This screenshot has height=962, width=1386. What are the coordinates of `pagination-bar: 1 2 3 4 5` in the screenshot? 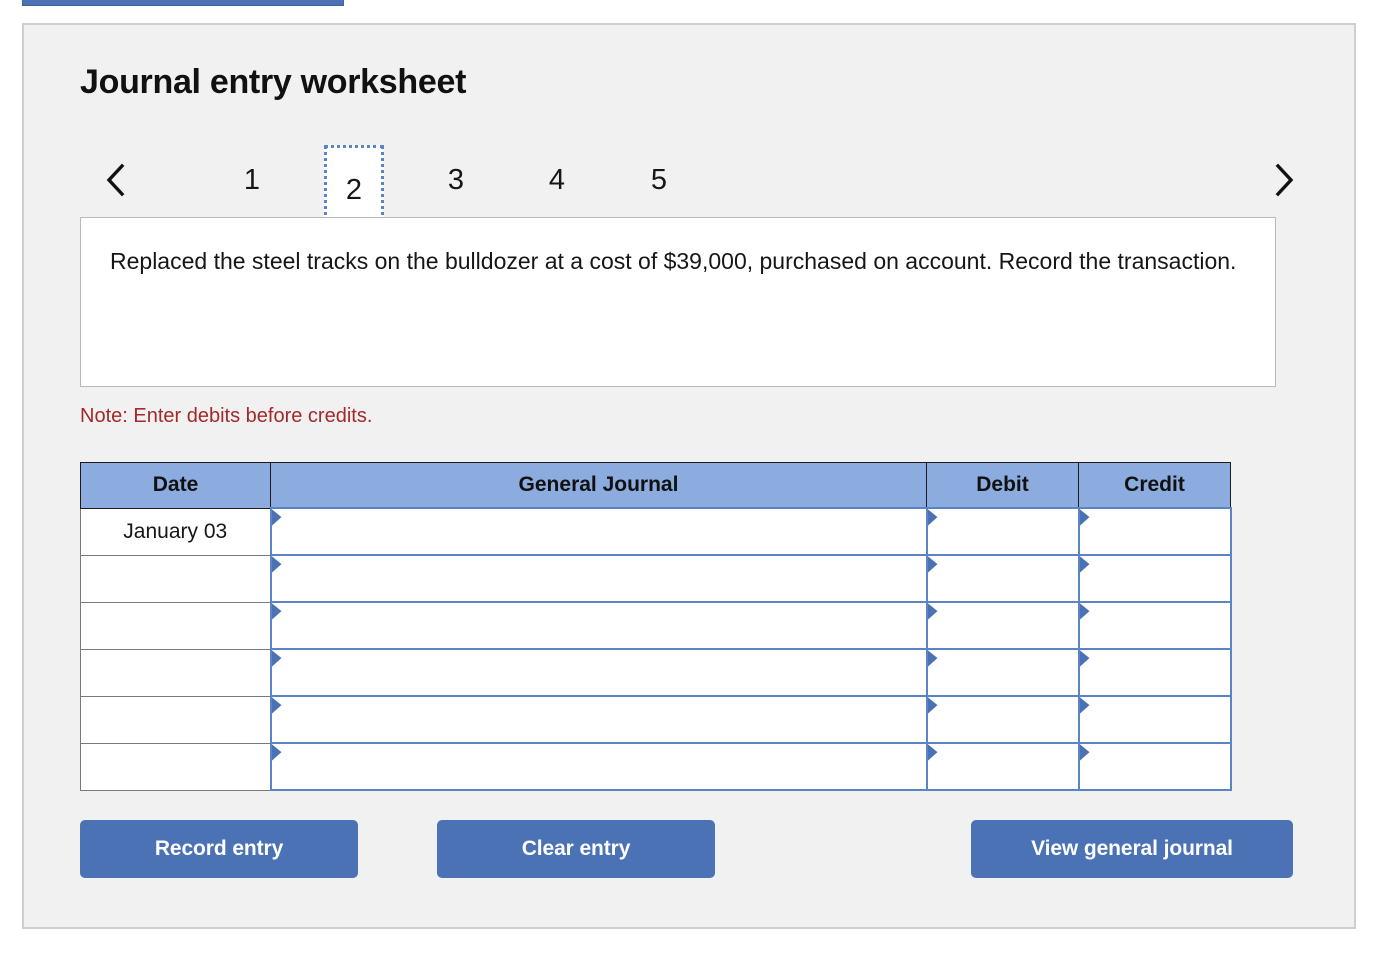 It's located at (694, 186).